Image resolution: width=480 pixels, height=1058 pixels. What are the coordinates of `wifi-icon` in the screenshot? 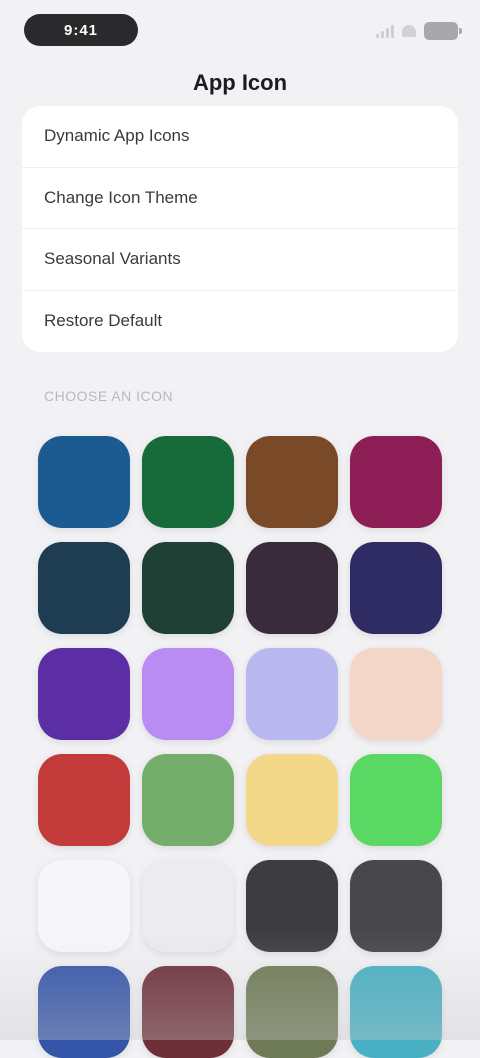 It's located at (409, 31).